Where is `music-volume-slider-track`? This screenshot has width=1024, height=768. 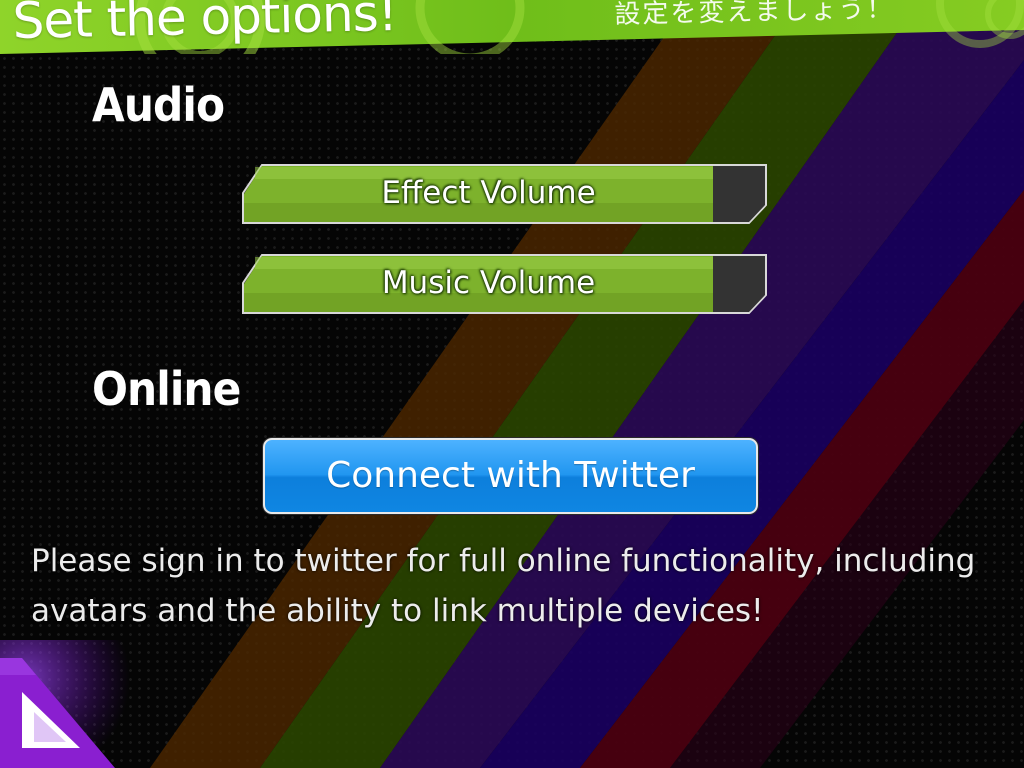 music-volume-slider-track is located at coordinates (504, 284).